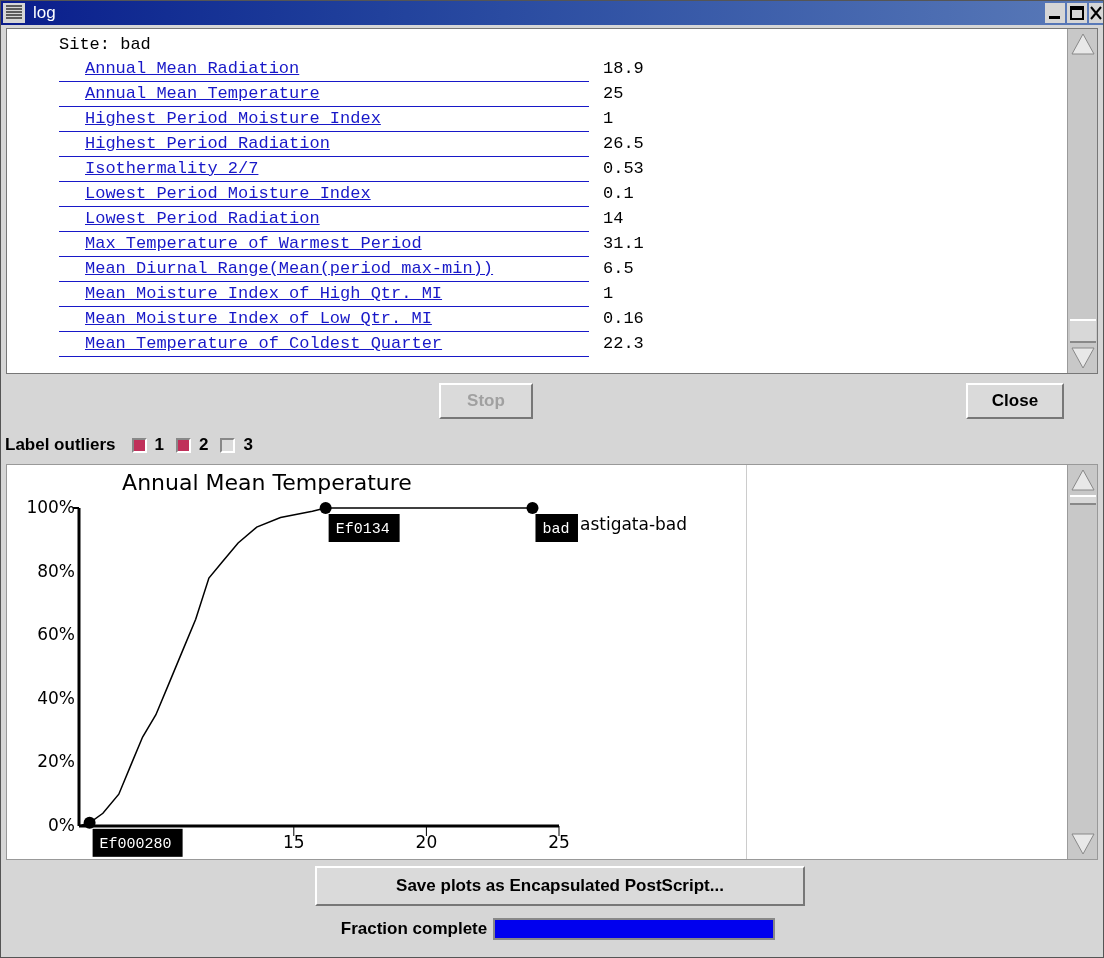  Describe the element at coordinates (159, 445) in the screenshot. I see `checkbox-label: 1` at that location.